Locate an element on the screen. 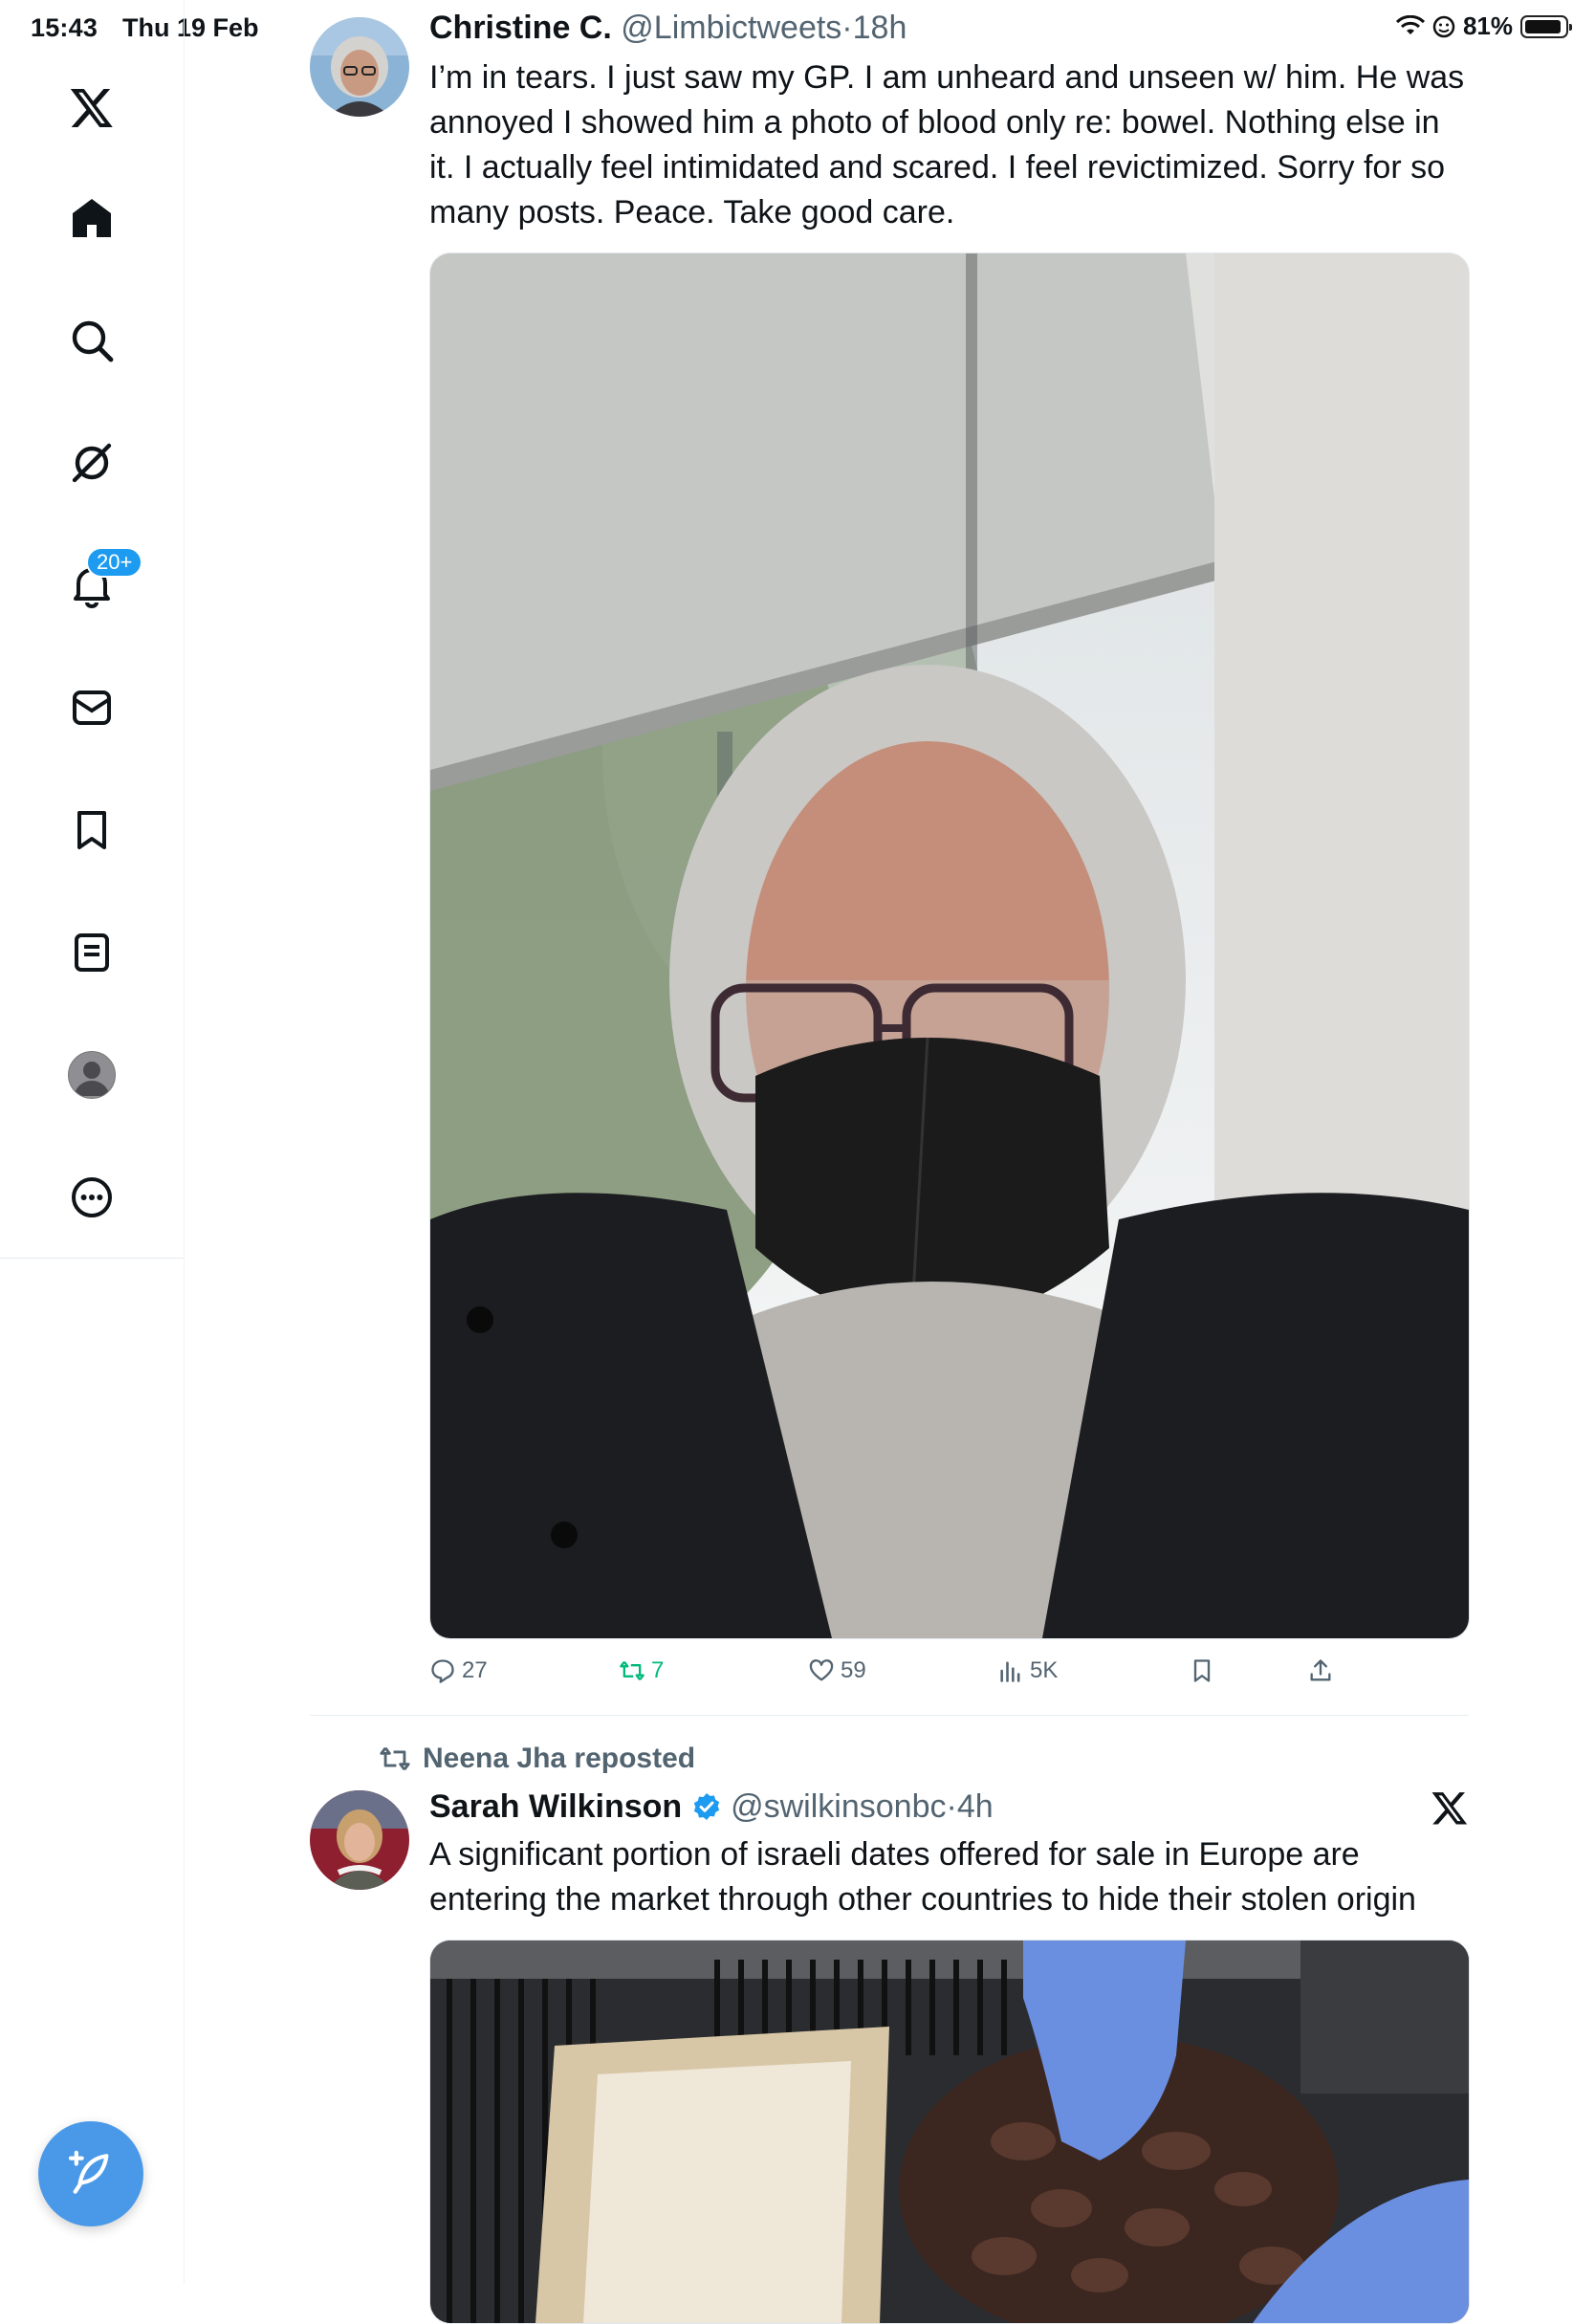 Image resolution: width=1595 pixels, height=2324 pixels. tweet-time: 4h is located at coordinates (975, 1807).